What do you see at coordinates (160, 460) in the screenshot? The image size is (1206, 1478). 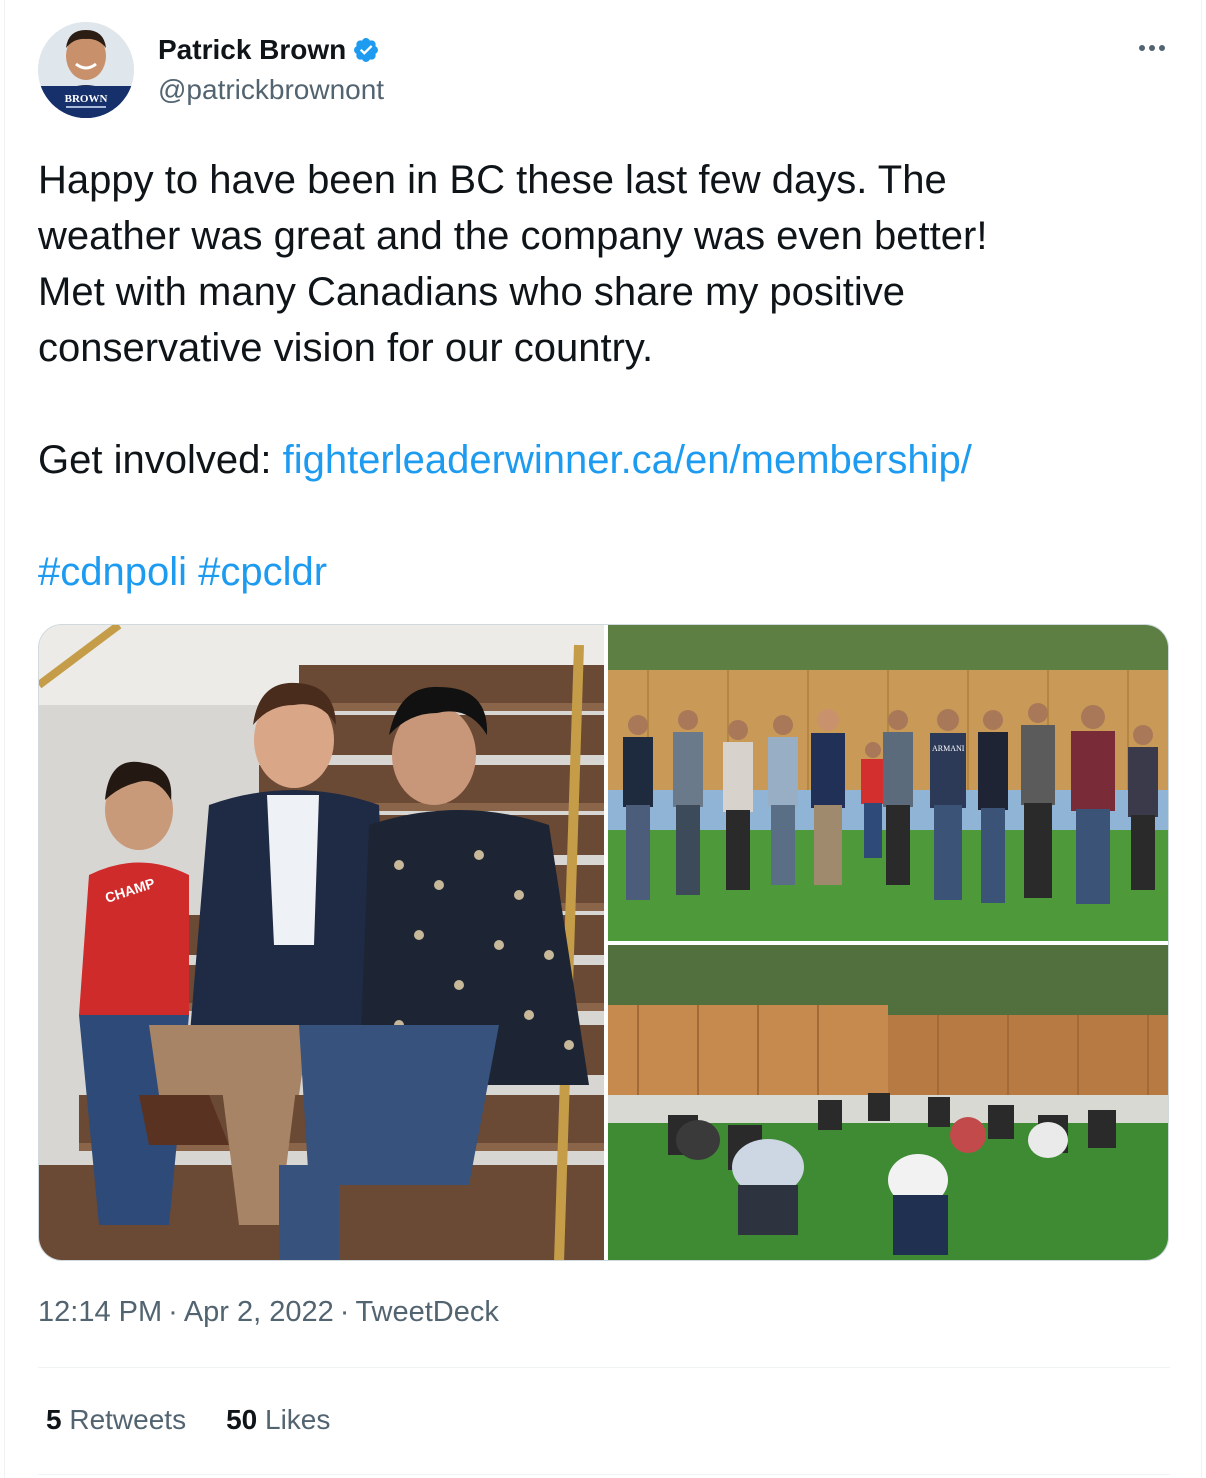 I see `get-involved-label: Get involved:` at bounding box center [160, 460].